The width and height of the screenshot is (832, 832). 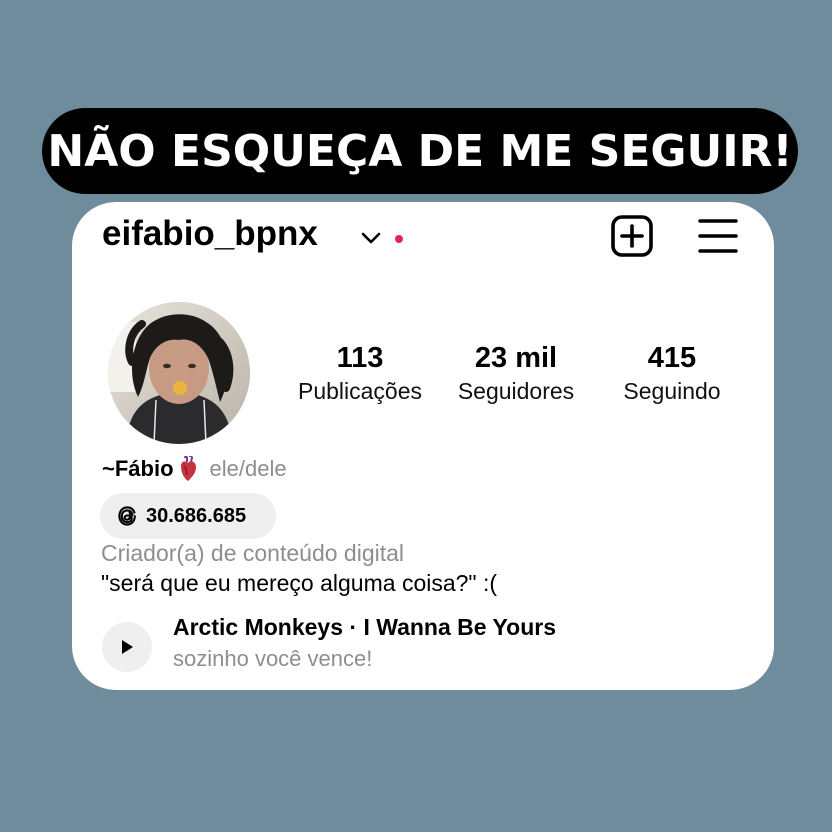 I want to click on follow-reminder-banner: NÃO ESQUEÇA DE ME SEGUIR!, so click(x=420, y=151).